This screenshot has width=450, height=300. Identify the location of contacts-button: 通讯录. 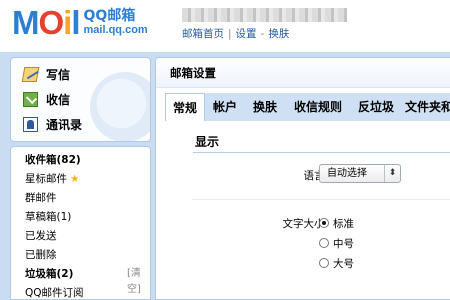
(52, 124).